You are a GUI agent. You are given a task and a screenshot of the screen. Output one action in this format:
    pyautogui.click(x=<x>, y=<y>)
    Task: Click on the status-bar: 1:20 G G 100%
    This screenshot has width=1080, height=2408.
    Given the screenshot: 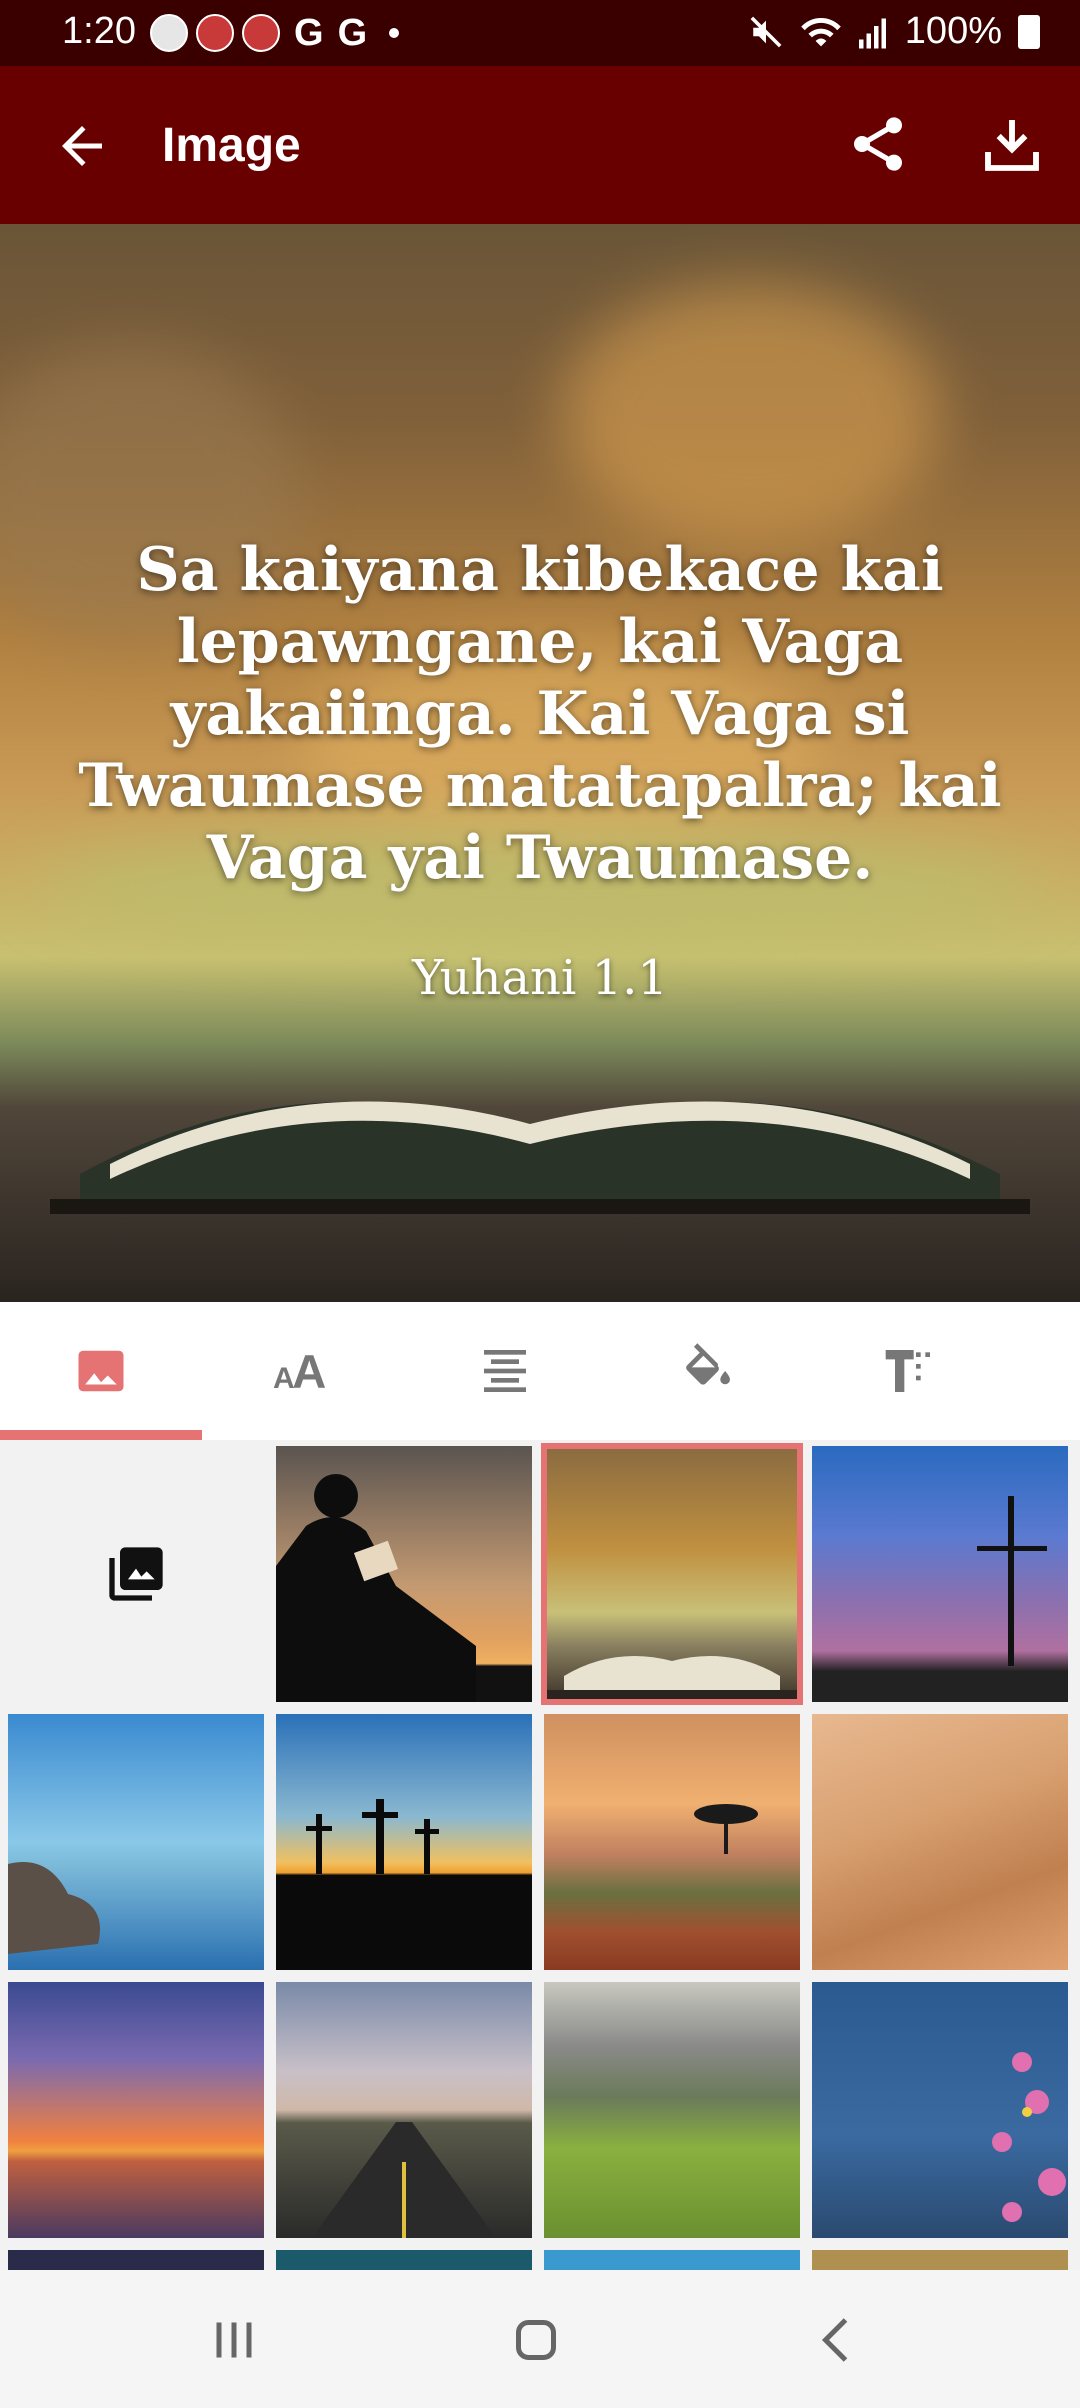 What is the action you would take?
    pyautogui.click(x=540, y=33)
    